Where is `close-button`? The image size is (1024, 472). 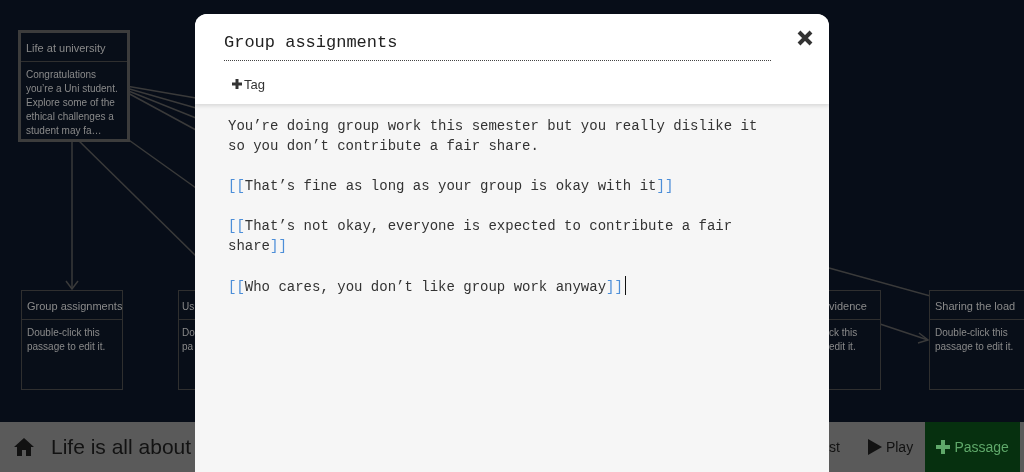 close-button is located at coordinates (805, 38).